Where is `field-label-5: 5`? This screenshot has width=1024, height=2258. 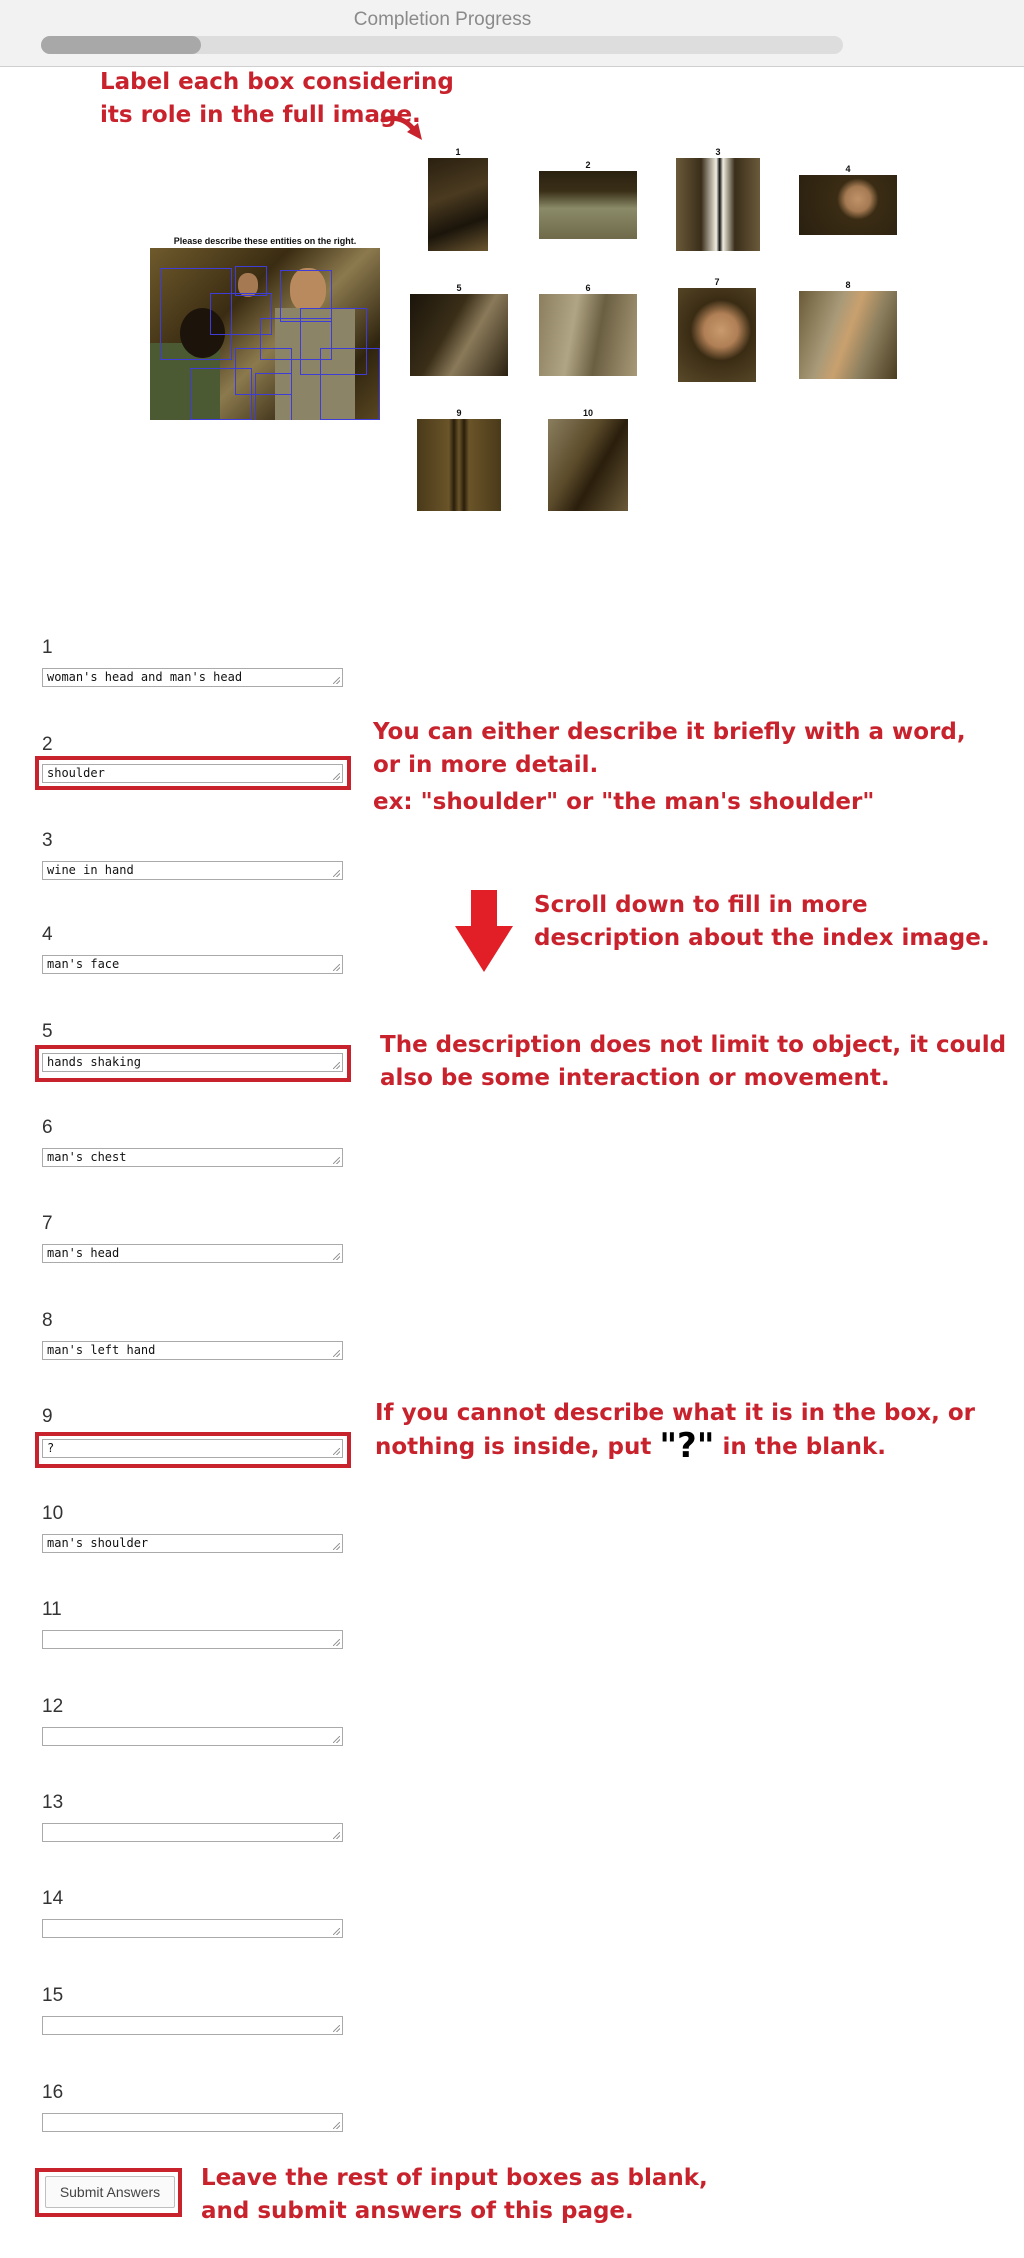 field-label-5: 5 is located at coordinates (47, 1031).